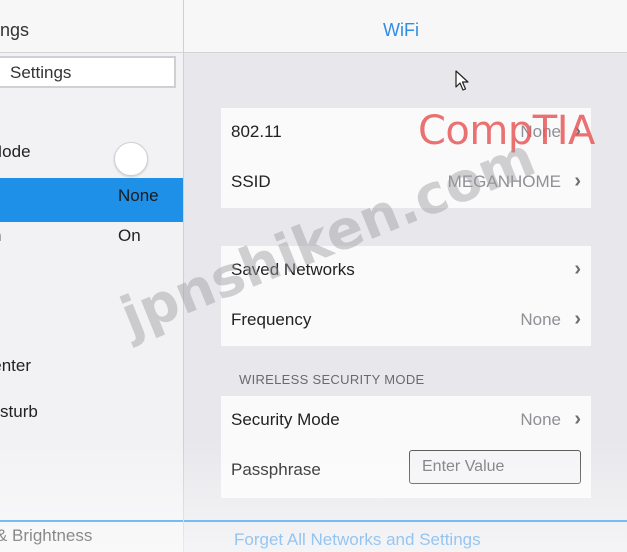  What do you see at coordinates (251, 181) in the screenshot?
I see `row-label: SSID` at bounding box center [251, 181].